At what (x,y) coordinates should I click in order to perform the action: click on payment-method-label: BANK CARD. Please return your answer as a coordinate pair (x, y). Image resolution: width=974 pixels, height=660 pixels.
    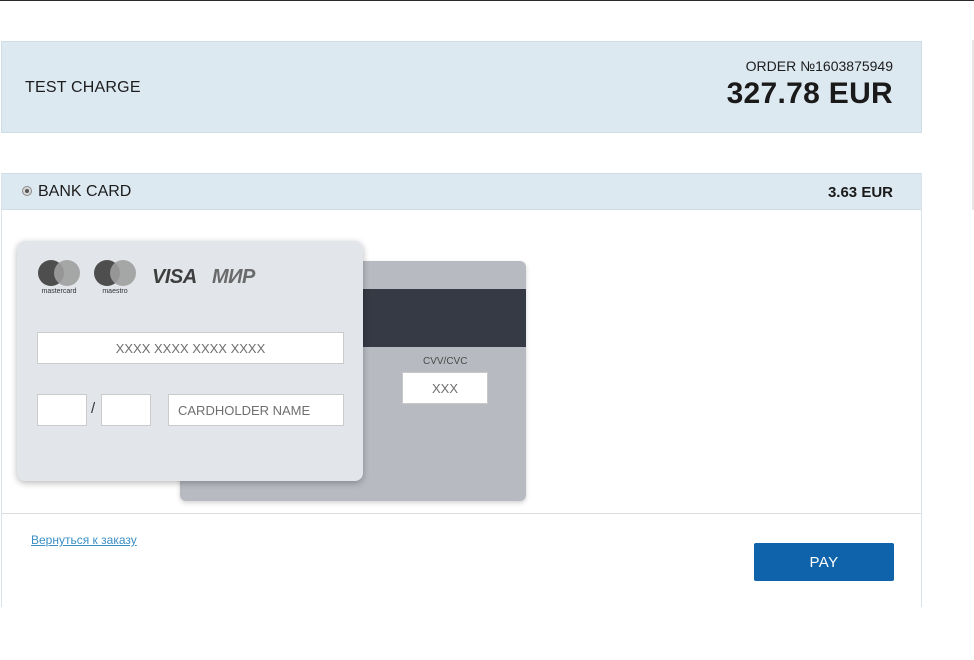
    Looking at the image, I should click on (85, 191).